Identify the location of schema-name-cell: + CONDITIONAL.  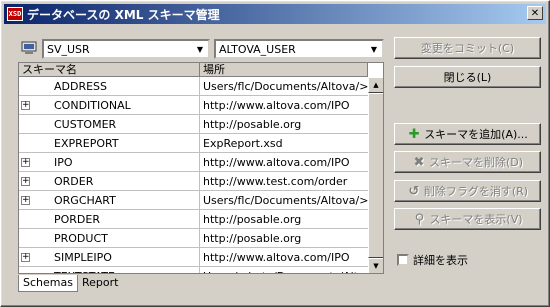
(109, 105).